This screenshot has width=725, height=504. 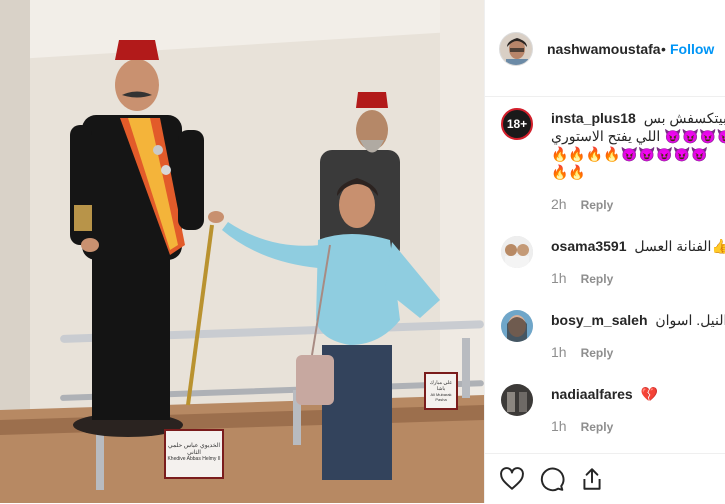 I want to click on placard-left-sub: Khedive Abbas Helmy II, so click(x=194, y=459).